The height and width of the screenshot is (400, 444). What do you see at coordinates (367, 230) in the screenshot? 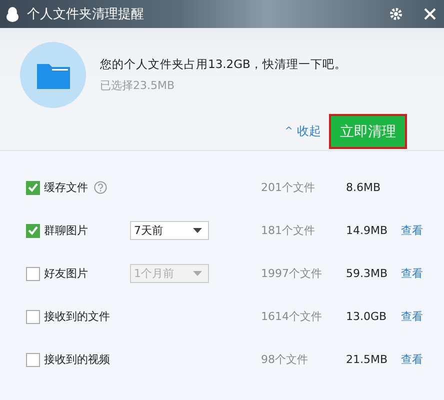
I see `file-size: 14.9MB` at bounding box center [367, 230].